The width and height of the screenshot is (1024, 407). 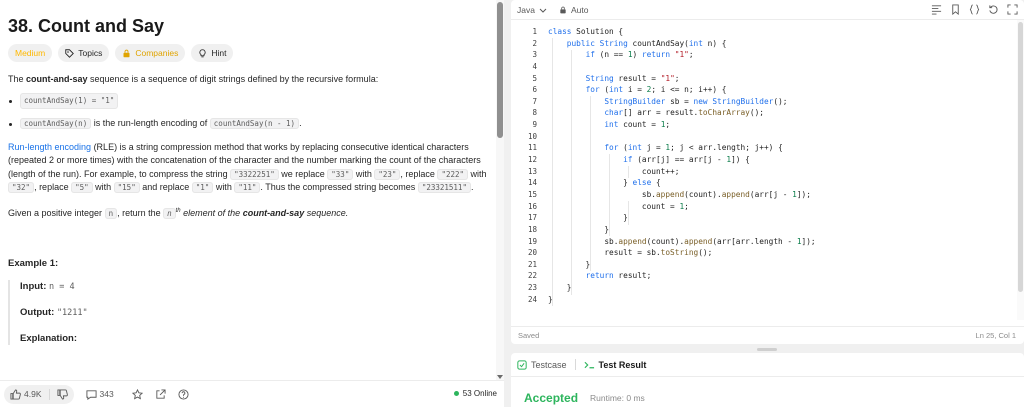 I want to click on line-number: 15, so click(x=532, y=194).